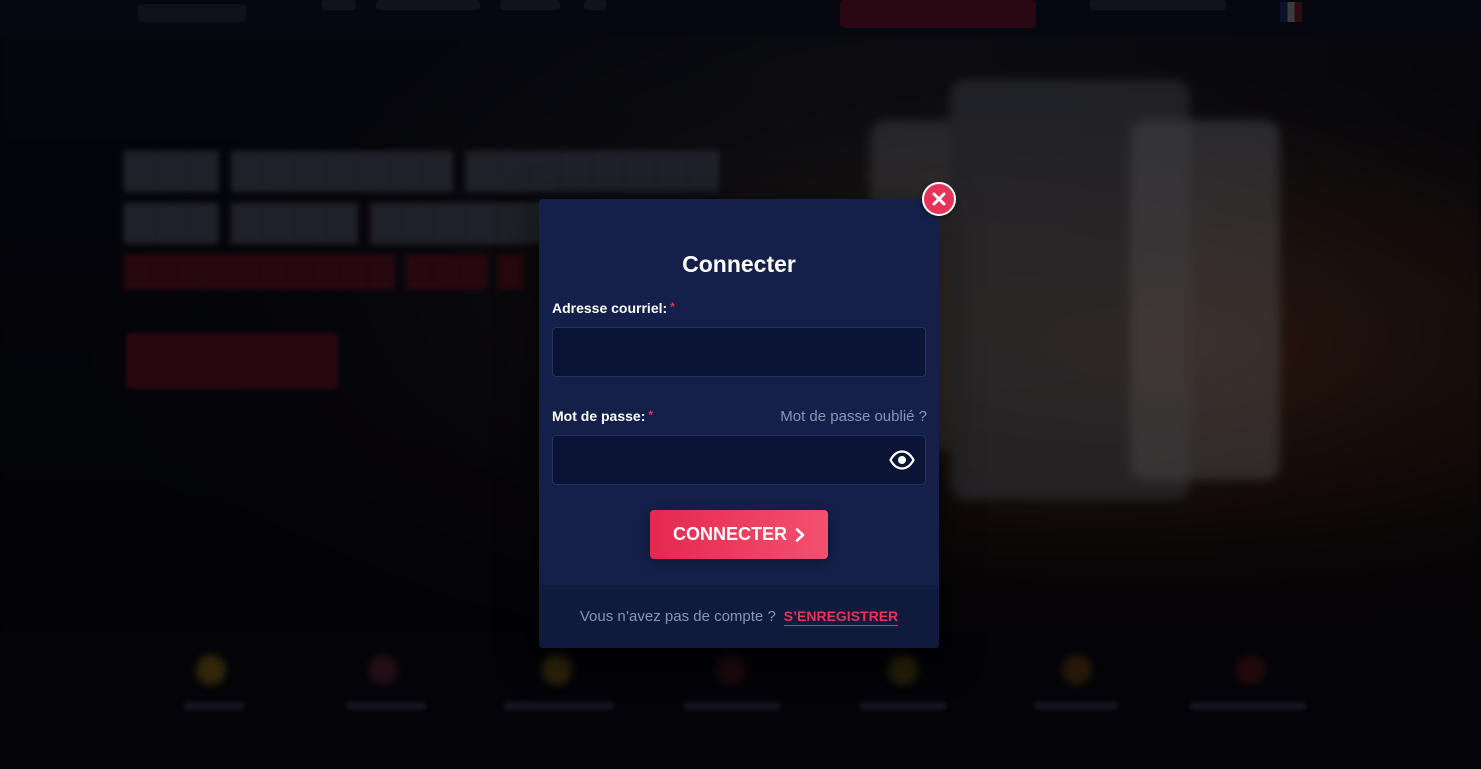  I want to click on forgot-password-link: Mot de passe oublié ?, so click(853, 416).